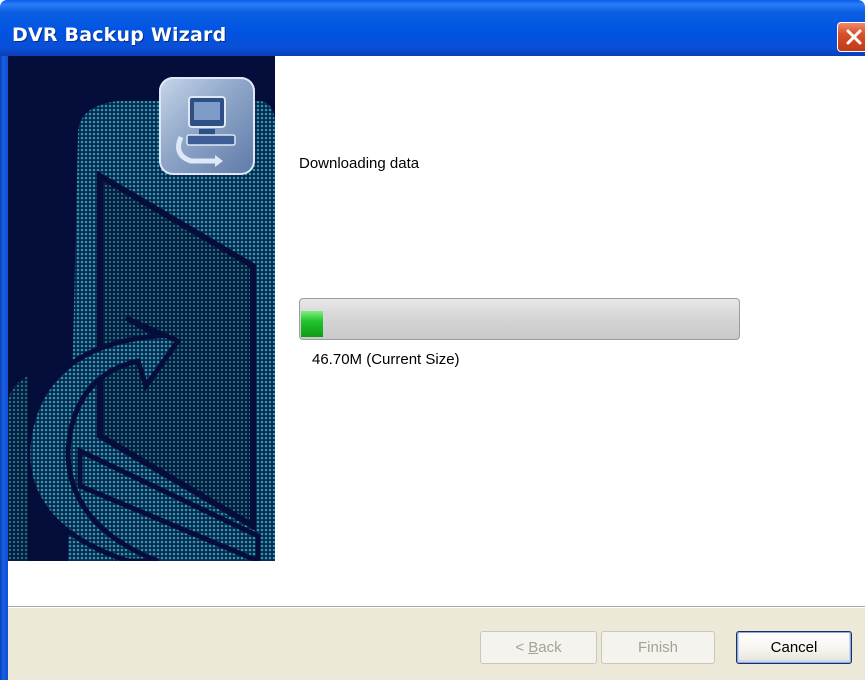 The image size is (865, 680). Describe the element at coordinates (851, 37) in the screenshot. I see `close-button` at that location.